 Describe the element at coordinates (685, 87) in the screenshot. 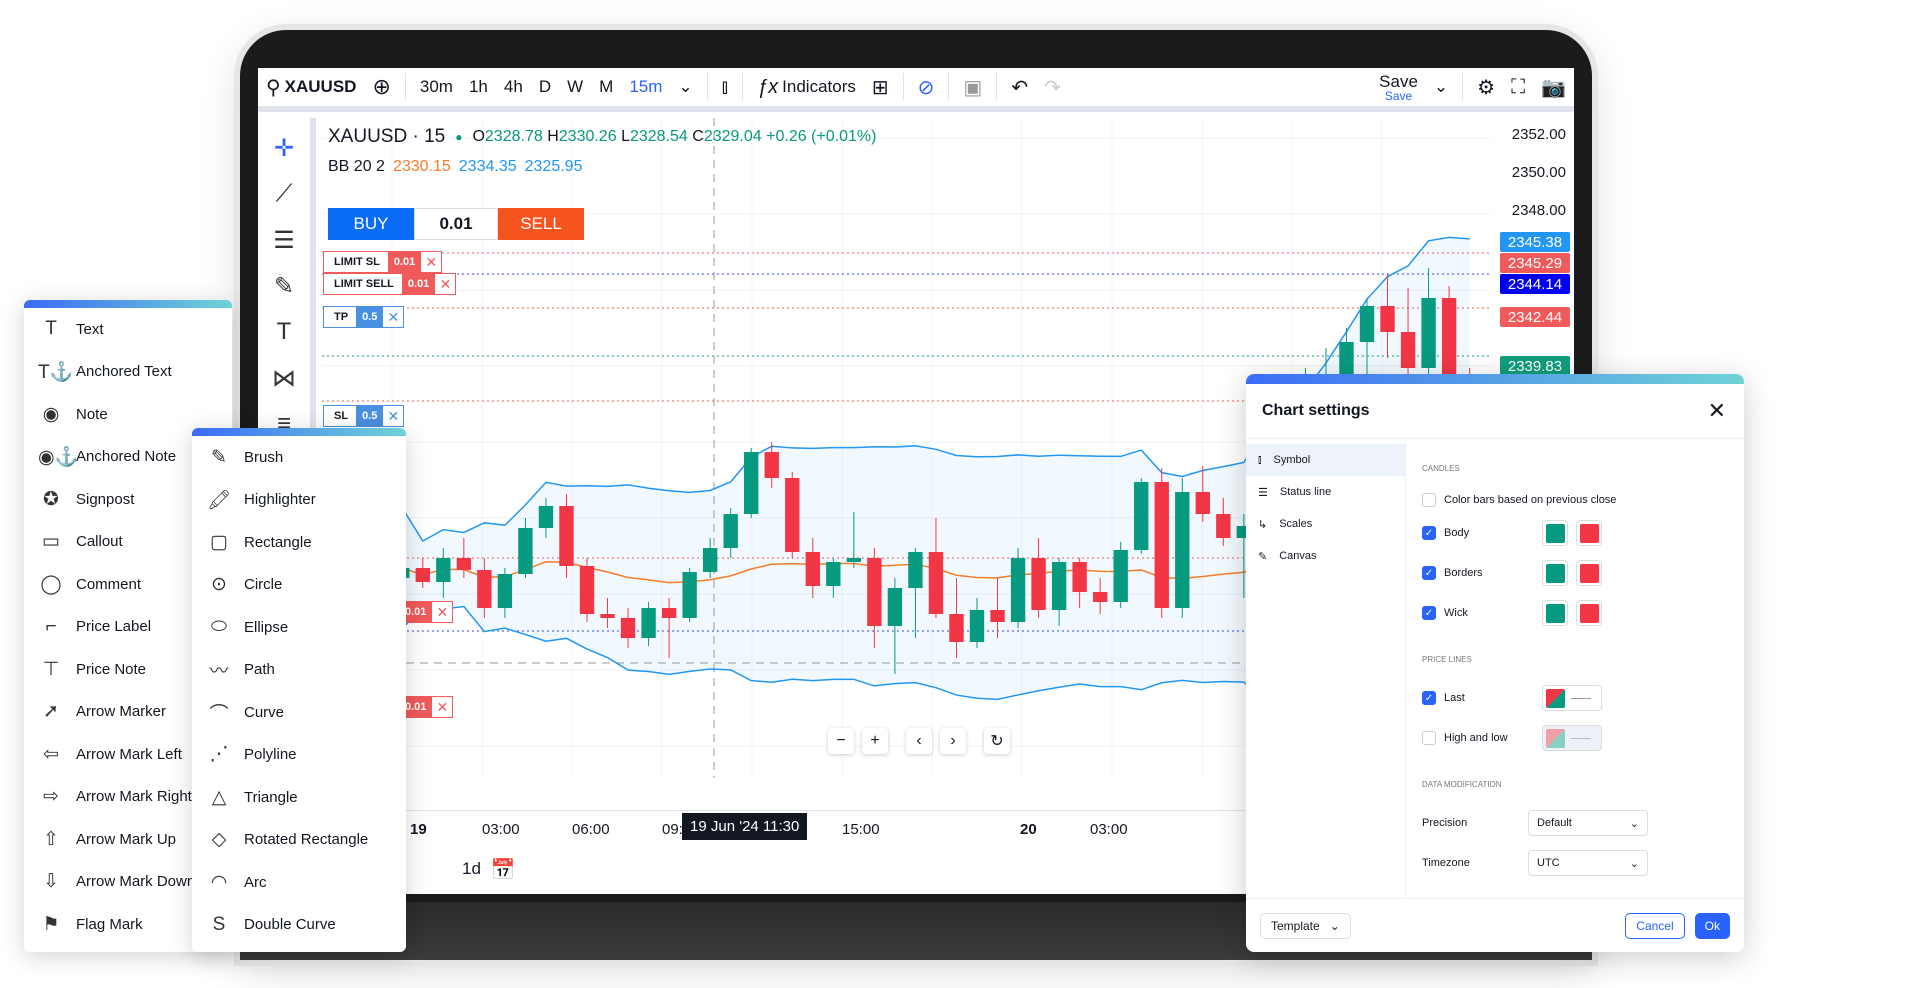

I see `interval-dropdown-chevron-icon: ⌄` at that location.